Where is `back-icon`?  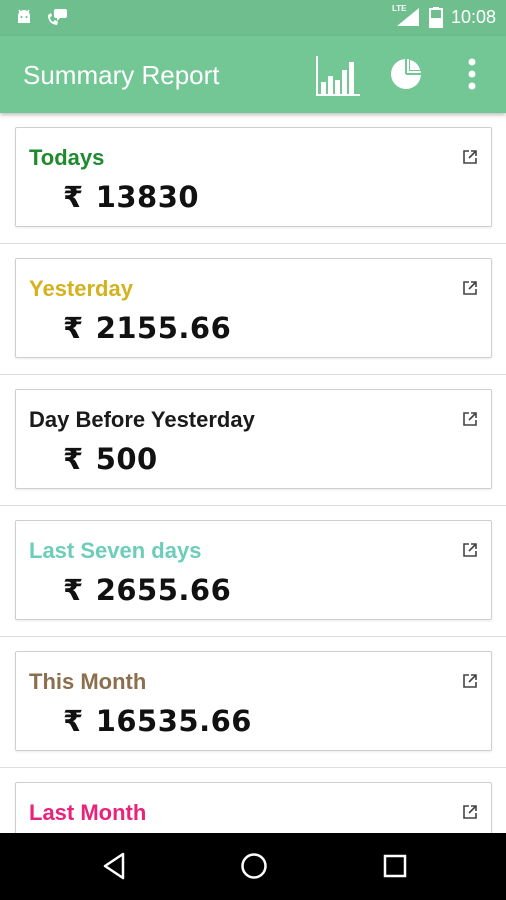
back-icon is located at coordinates (114, 866).